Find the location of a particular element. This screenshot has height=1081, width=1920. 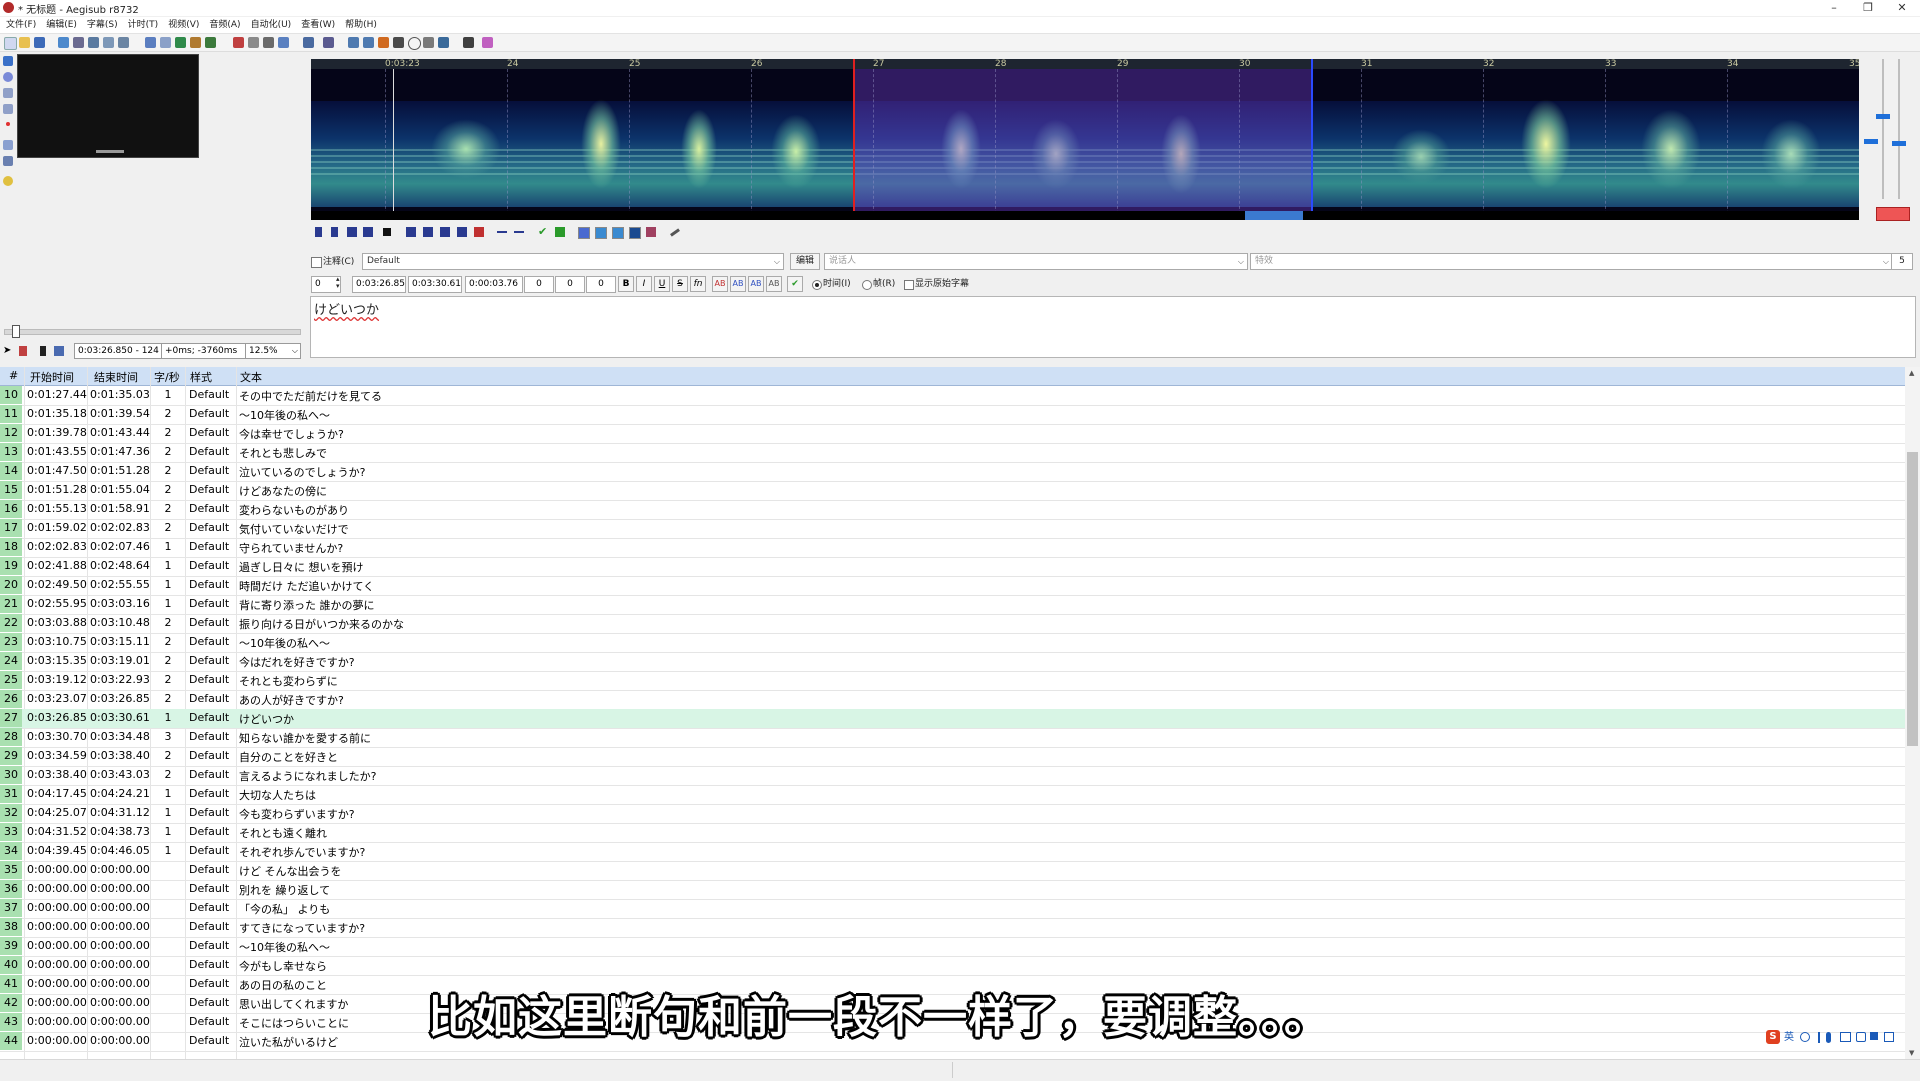

style-select: Default ⌵ is located at coordinates (573, 261).